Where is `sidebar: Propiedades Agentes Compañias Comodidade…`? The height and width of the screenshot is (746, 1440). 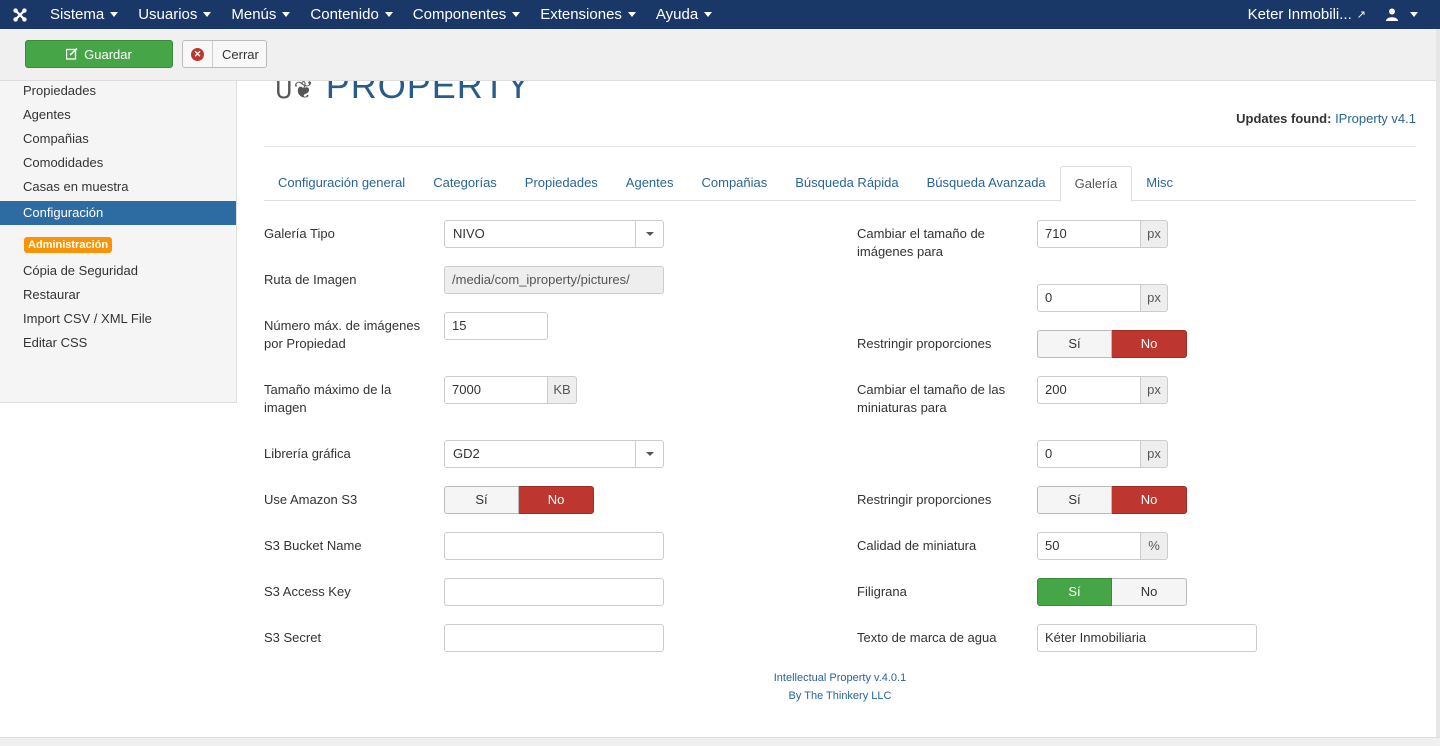
sidebar: Propiedades Agentes Compañias Comodidade… is located at coordinates (118, 242).